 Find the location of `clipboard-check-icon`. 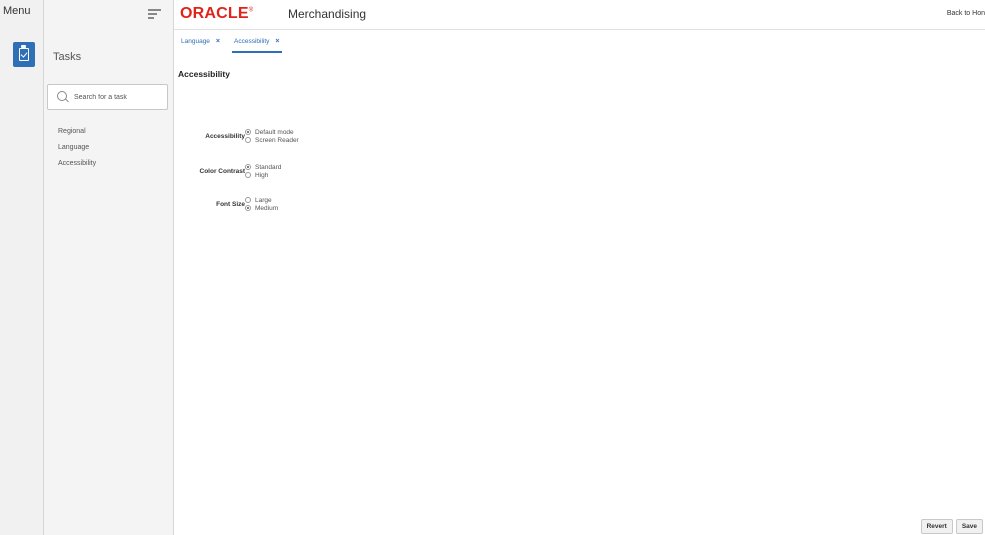

clipboard-check-icon is located at coordinates (24, 53).